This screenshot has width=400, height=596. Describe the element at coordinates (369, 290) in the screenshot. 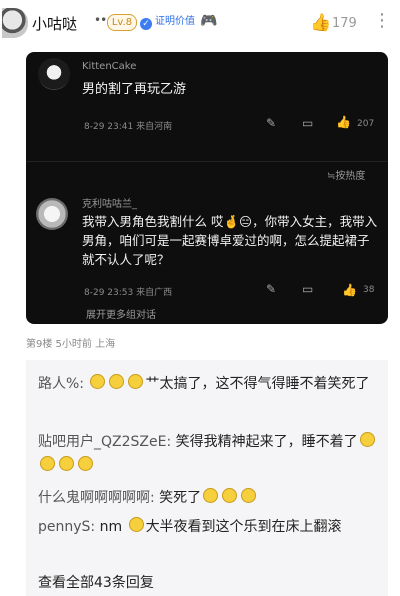

I see `like-count: 38` at that location.